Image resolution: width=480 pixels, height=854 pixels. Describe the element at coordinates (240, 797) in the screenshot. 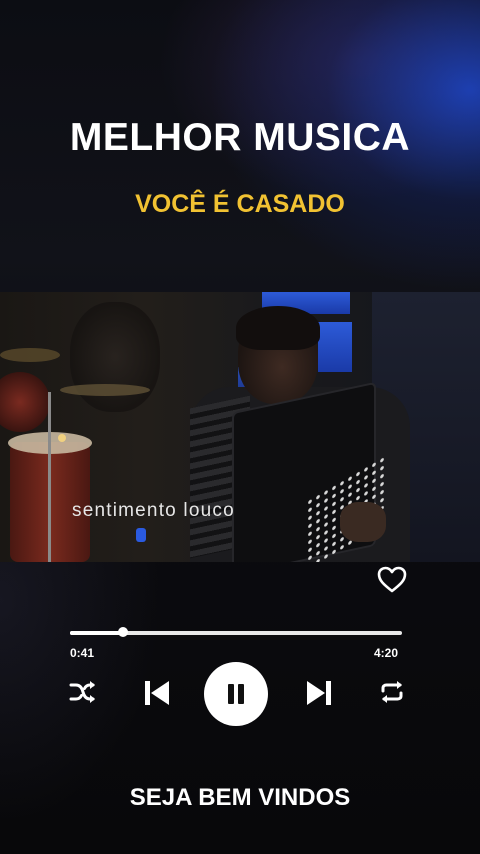

I see `welcome-footer: SEJA BEM VINDOS` at that location.